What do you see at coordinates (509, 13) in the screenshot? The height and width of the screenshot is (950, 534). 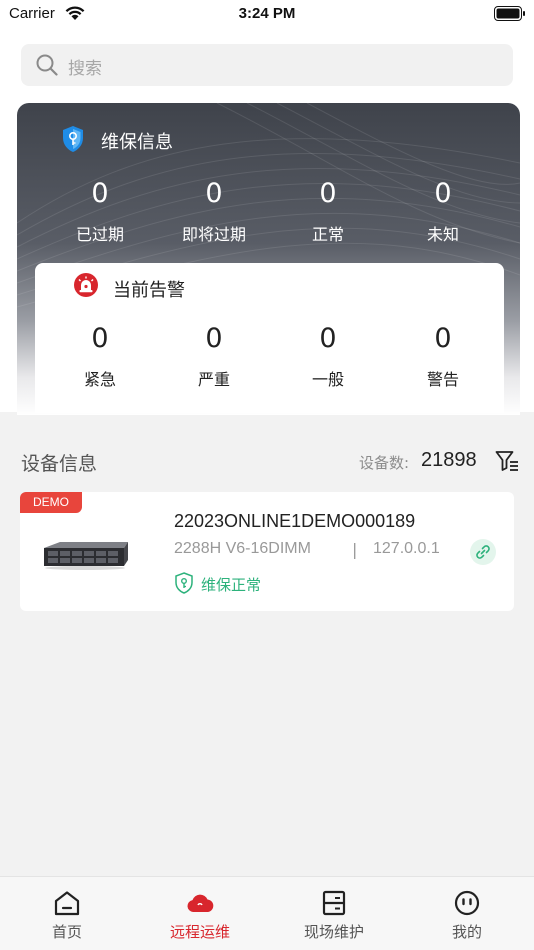 I see `battery-icon` at bounding box center [509, 13].